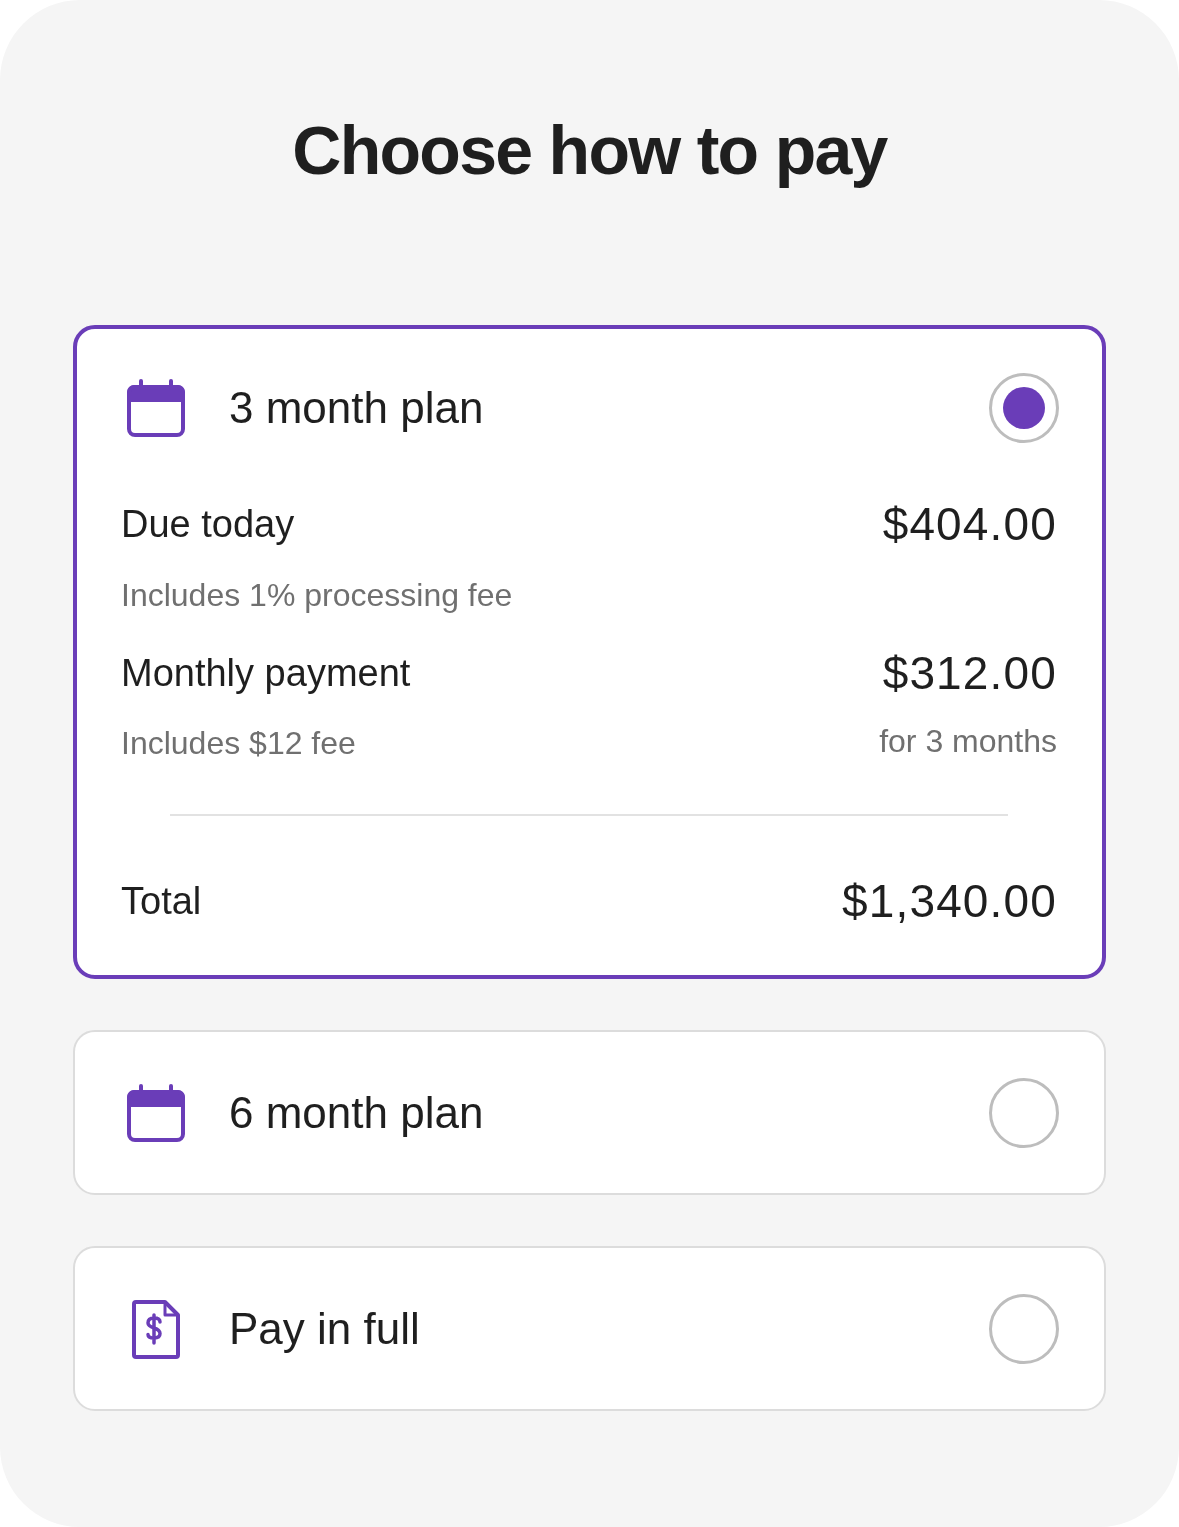 Image resolution: width=1179 pixels, height=1527 pixels. What do you see at coordinates (266, 673) in the screenshot?
I see `line-label: Monthly payment` at bounding box center [266, 673].